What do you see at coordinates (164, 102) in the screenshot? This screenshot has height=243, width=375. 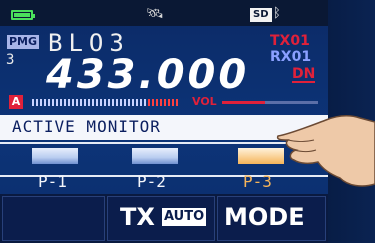 I see `signal-meter-peak` at bounding box center [164, 102].